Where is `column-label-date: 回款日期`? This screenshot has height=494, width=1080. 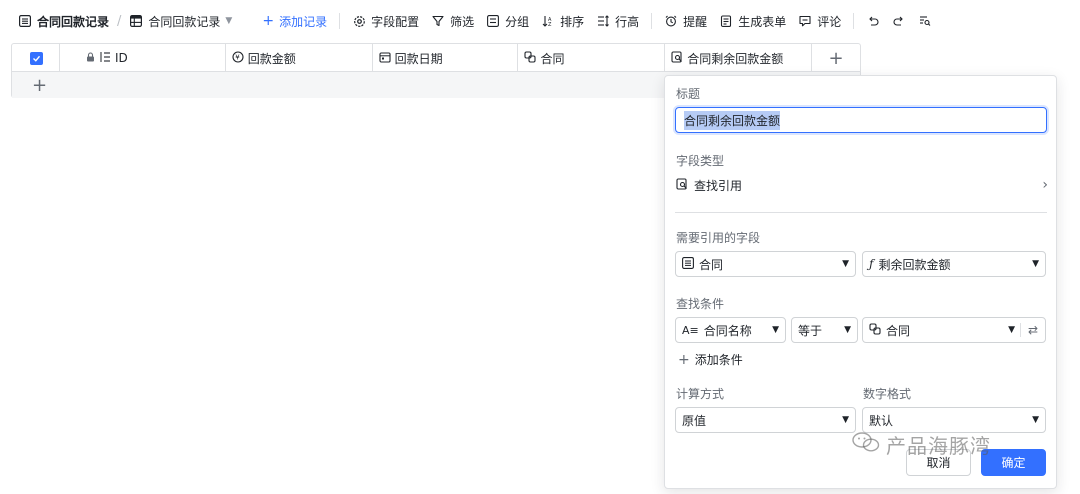
column-label-date: 回款日期 is located at coordinates (418, 58).